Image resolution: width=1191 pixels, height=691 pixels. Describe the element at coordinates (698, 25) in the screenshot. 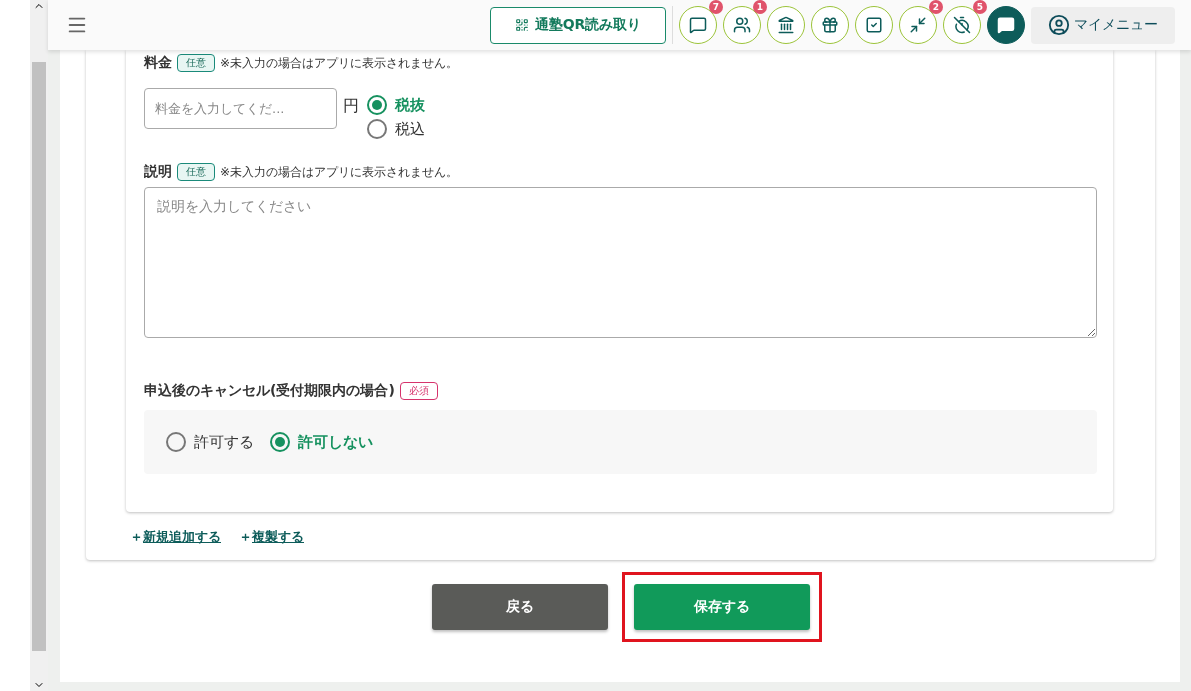

I see `chat-icon` at that location.